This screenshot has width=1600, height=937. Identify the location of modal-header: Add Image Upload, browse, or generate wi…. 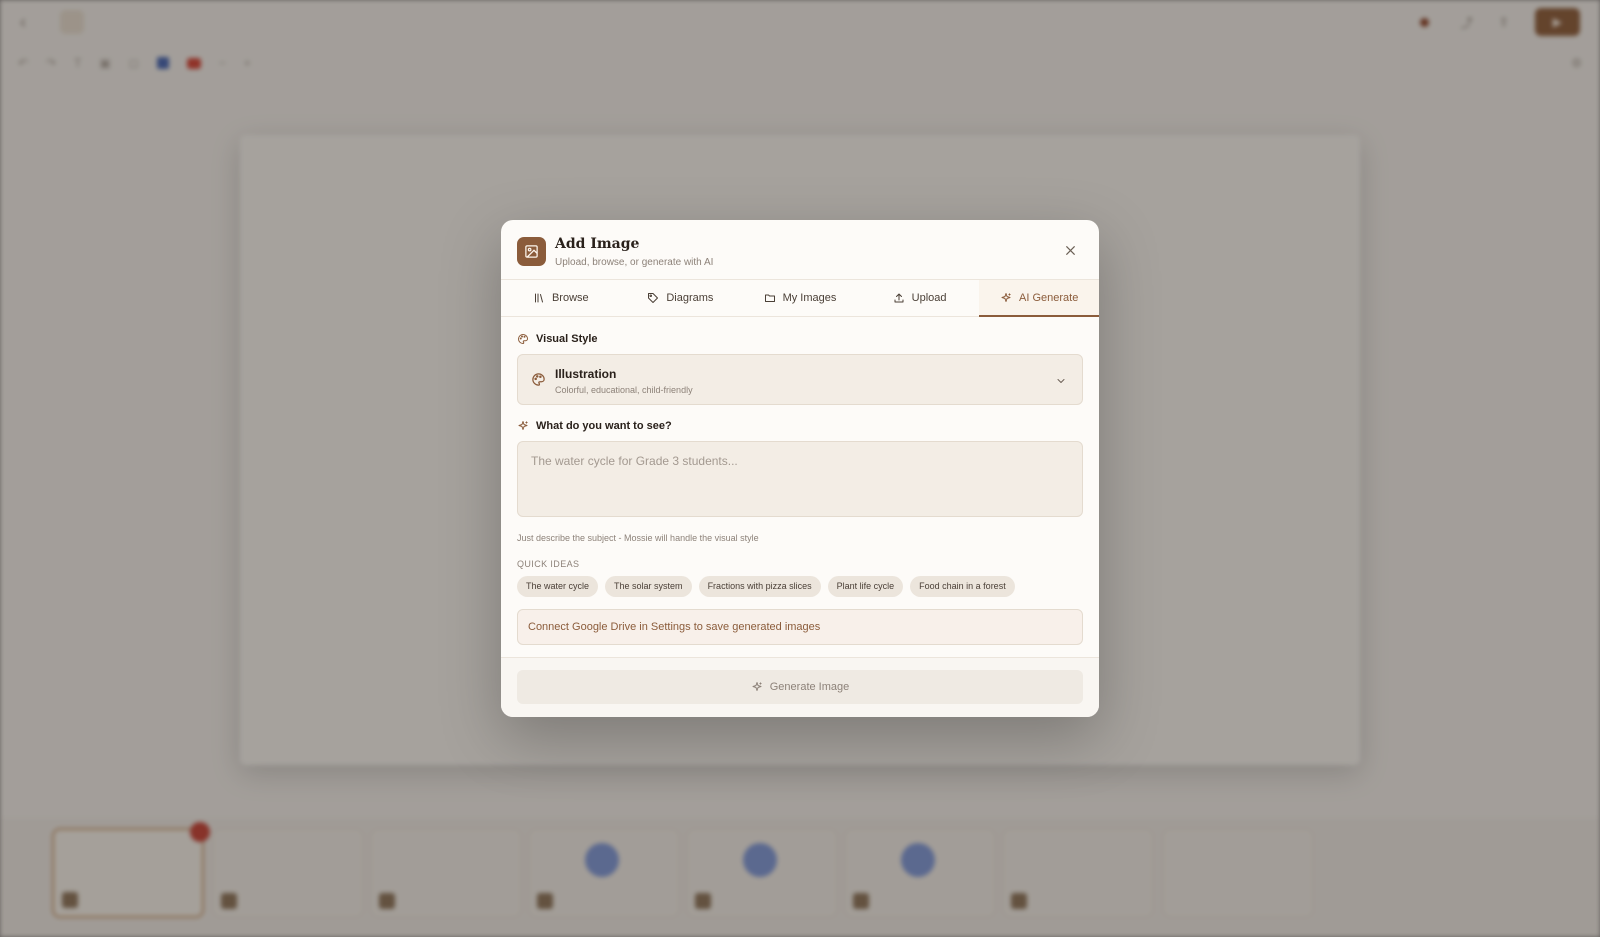
(800, 250).